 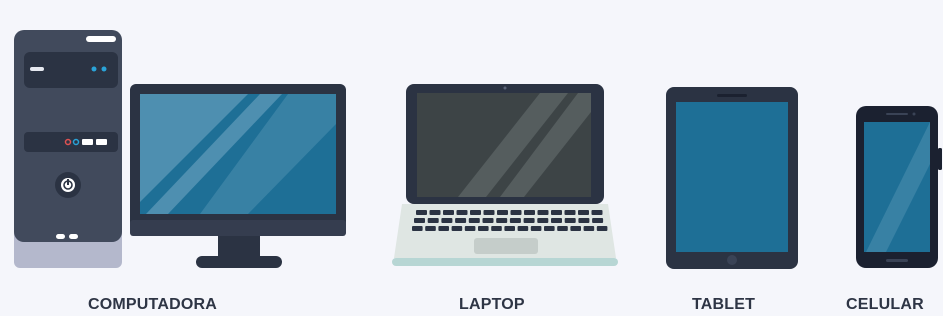 What do you see at coordinates (885, 304) in the screenshot?
I see `phone-label: CELULAR` at bounding box center [885, 304].